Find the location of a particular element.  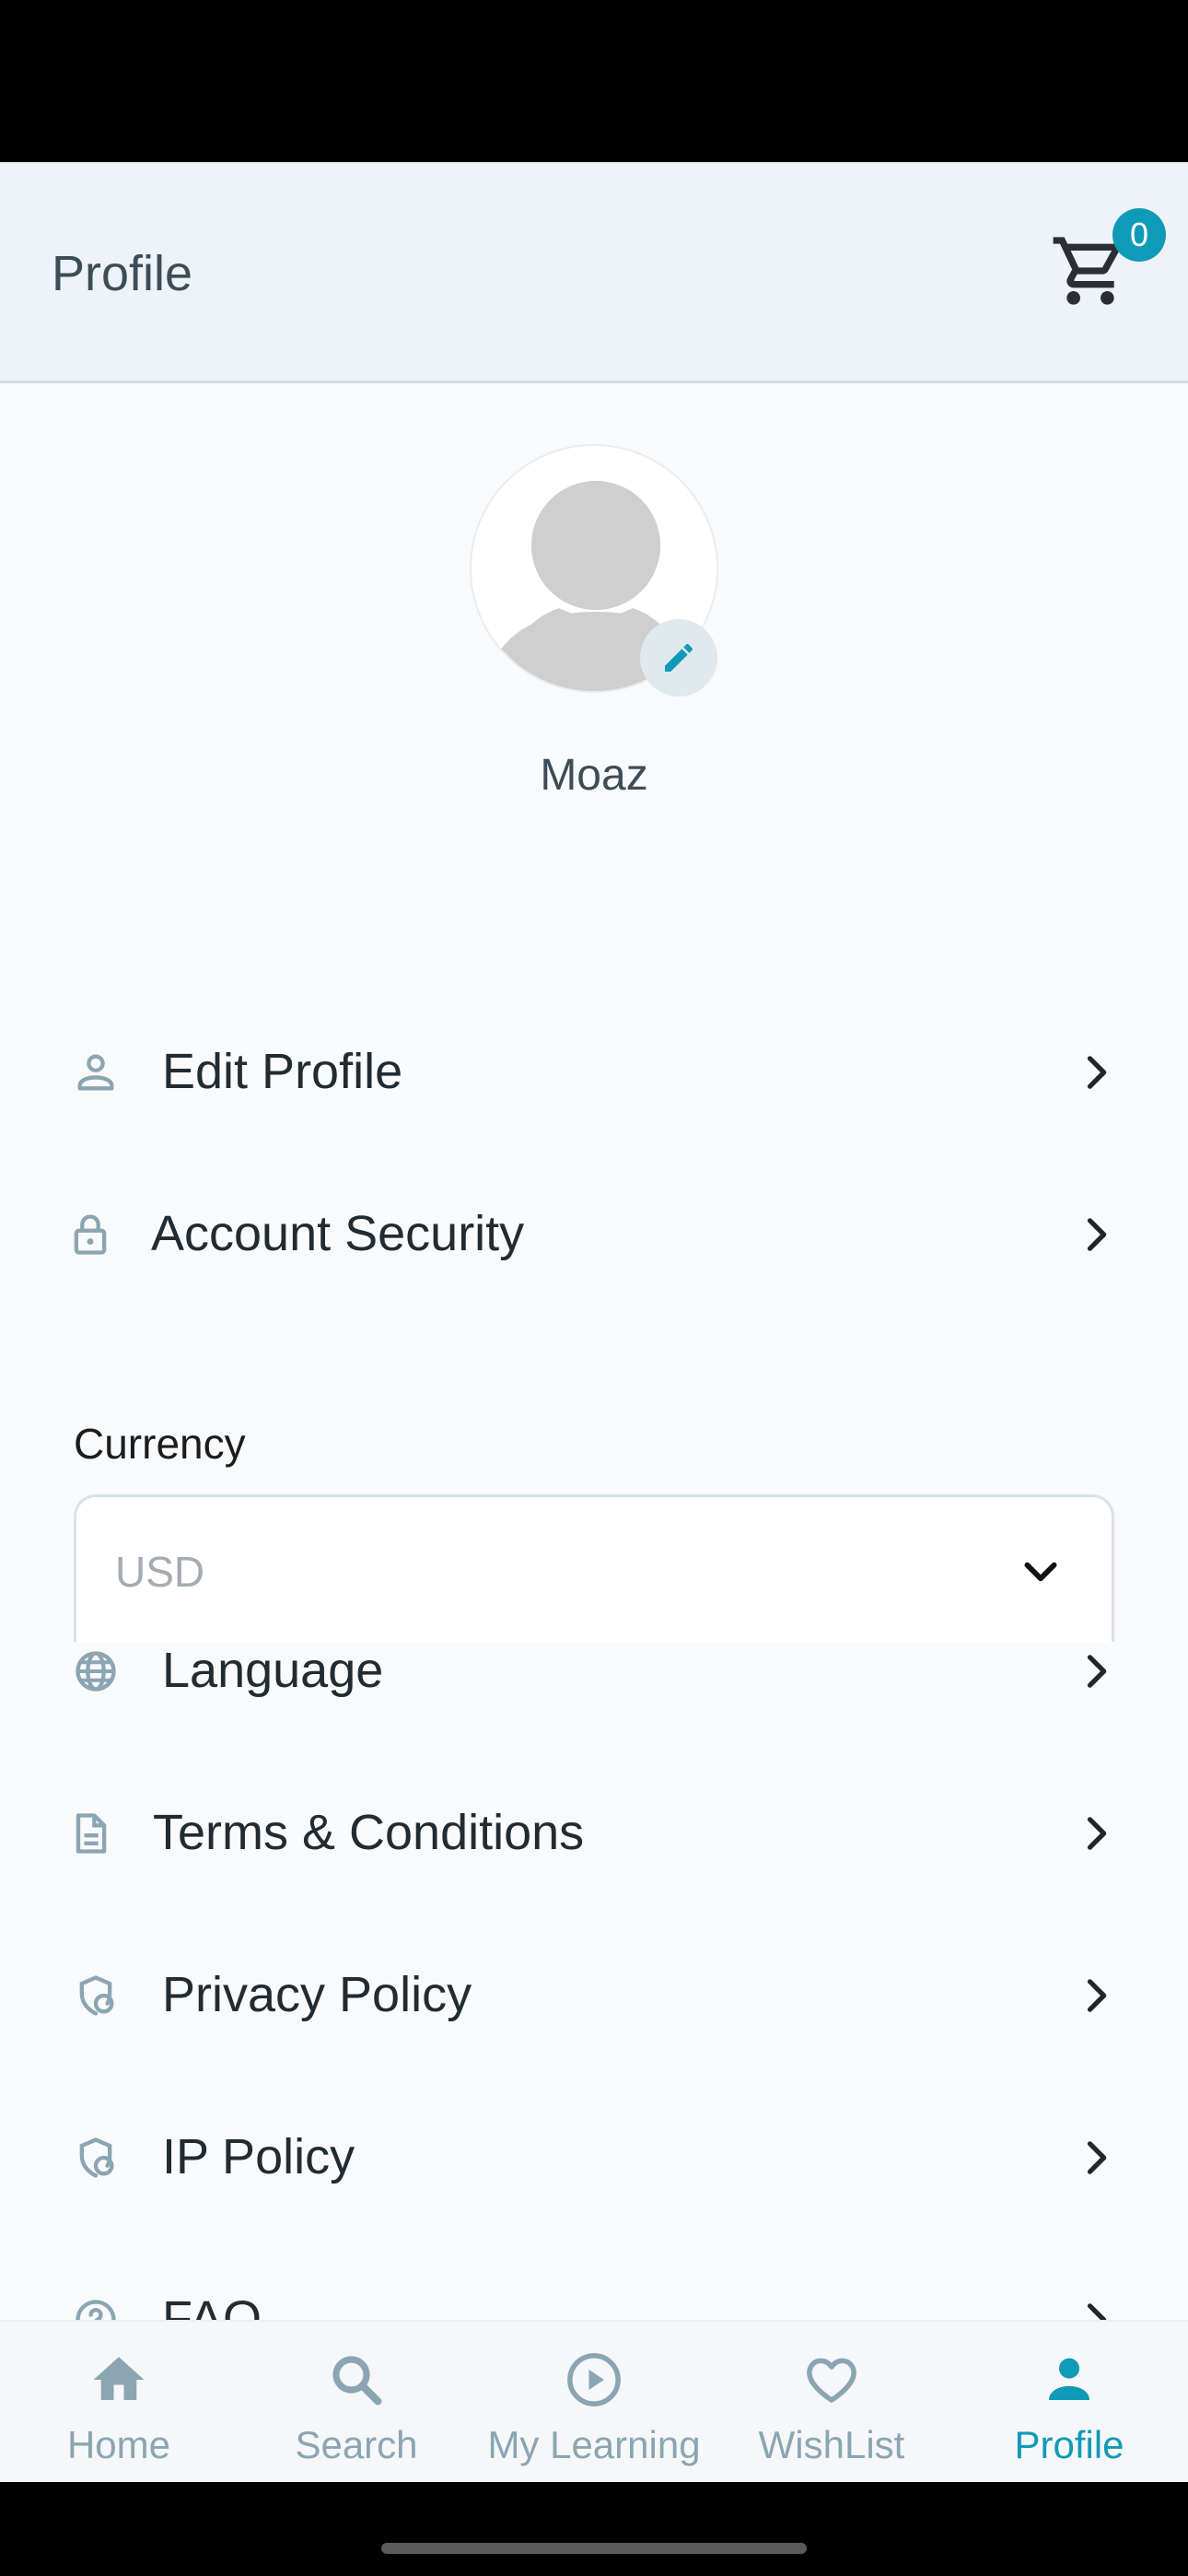

tab-my-learning: My Learning is located at coordinates (594, 2402).